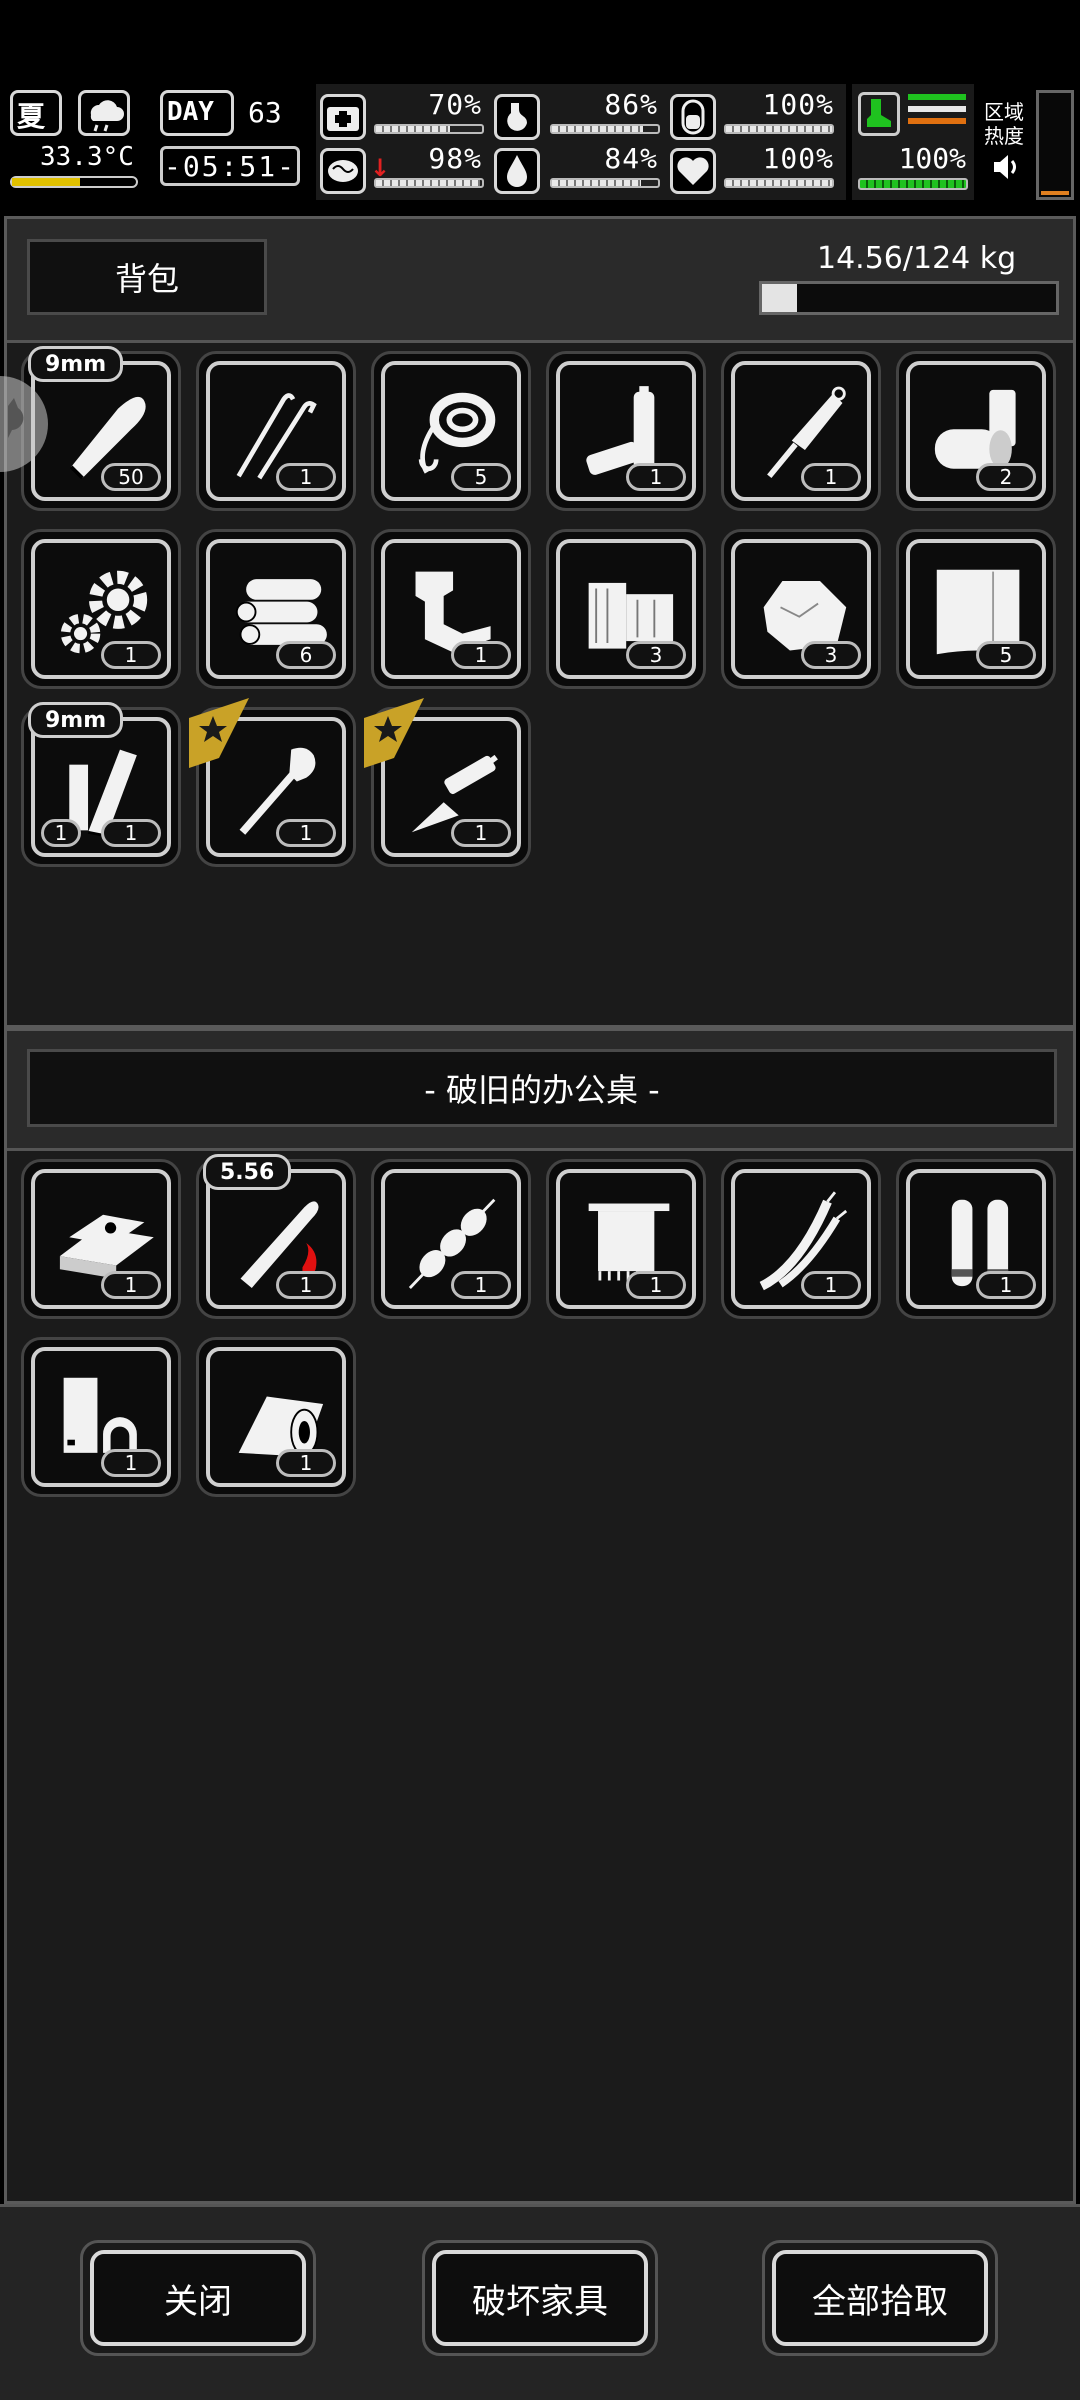 The image size is (1080, 2400). I want to click on weight-bar, so click(909, 298).